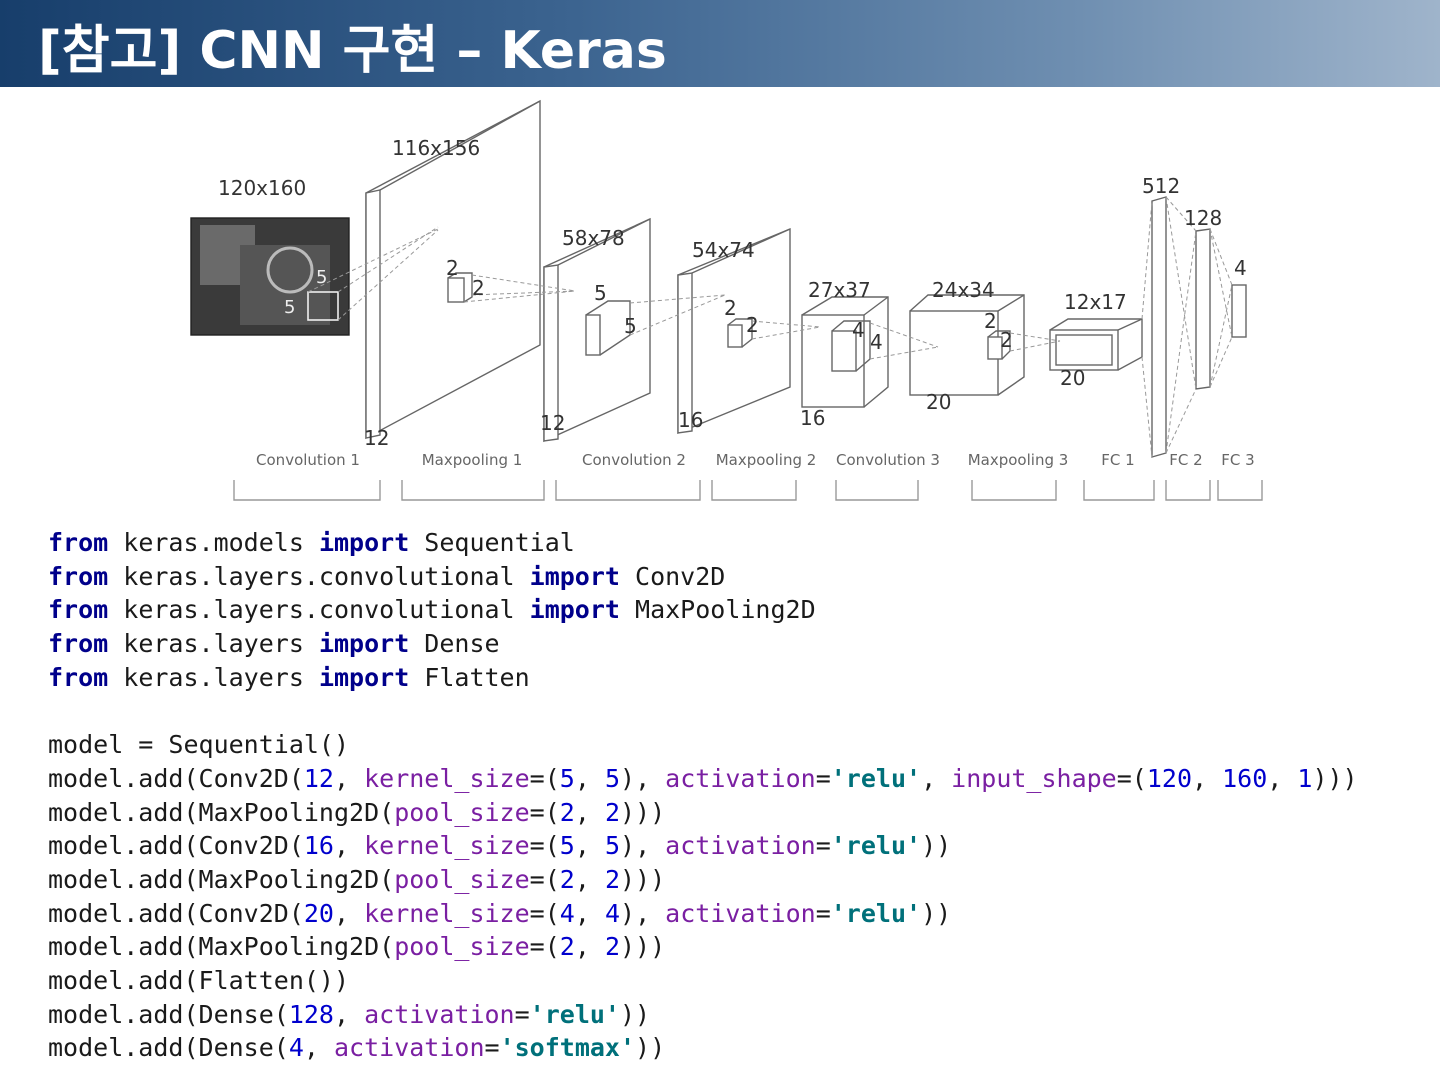 The height and width of the screenshot is (1080, 1440). What do you see at coordinates (311, 1014) in the screenshot?
I see `code-token: 128` at bounding box center [311, 1014].